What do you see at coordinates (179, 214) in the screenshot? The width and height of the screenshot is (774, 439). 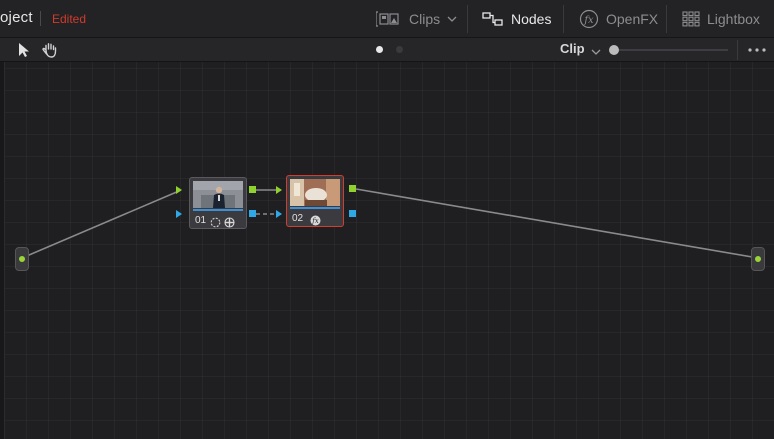 I see `node-01-key-input` at bounding box center [179, 214].